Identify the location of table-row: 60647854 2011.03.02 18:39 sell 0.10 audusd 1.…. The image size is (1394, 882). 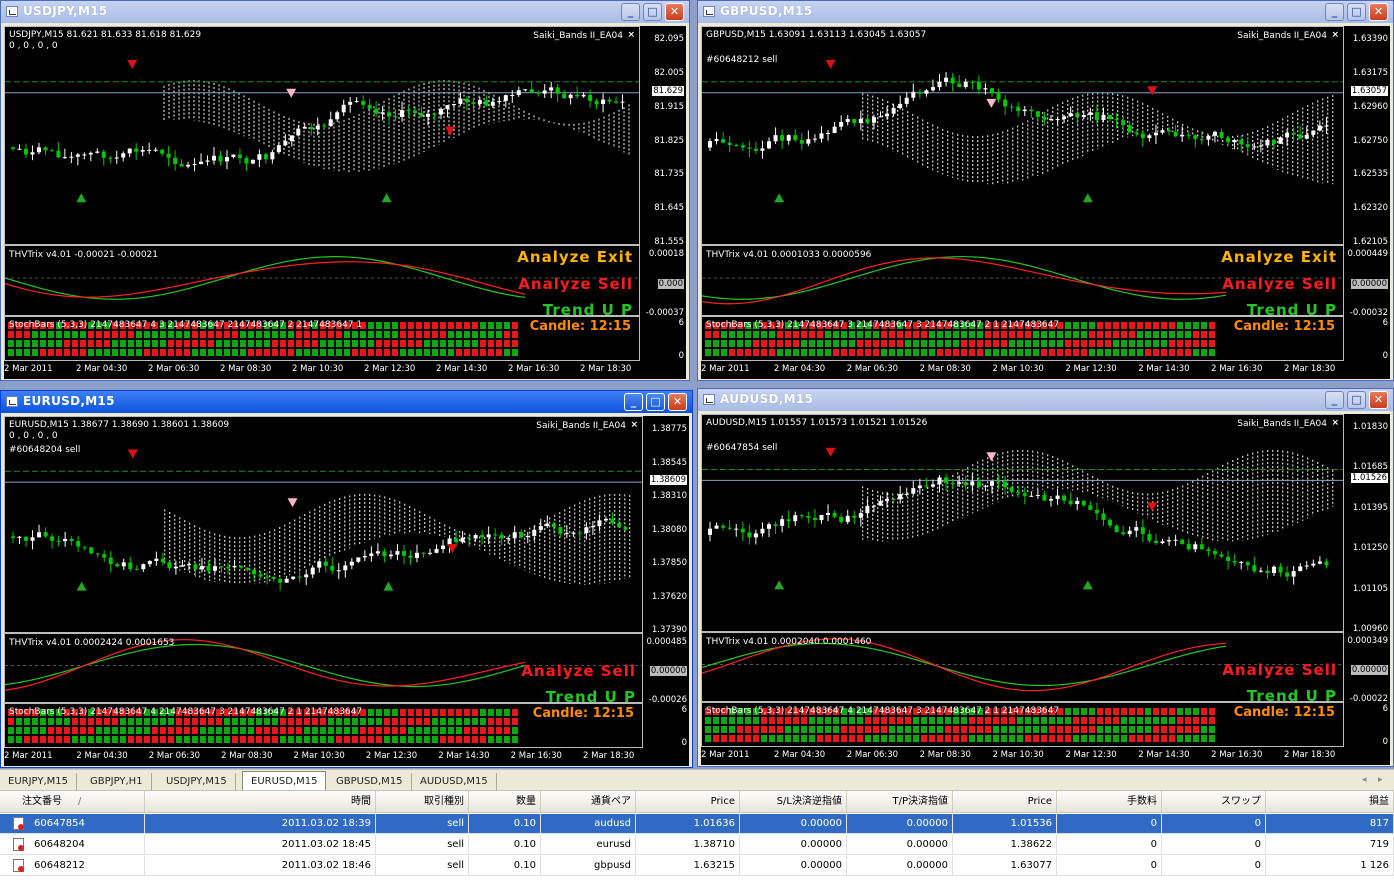
(697, 824).